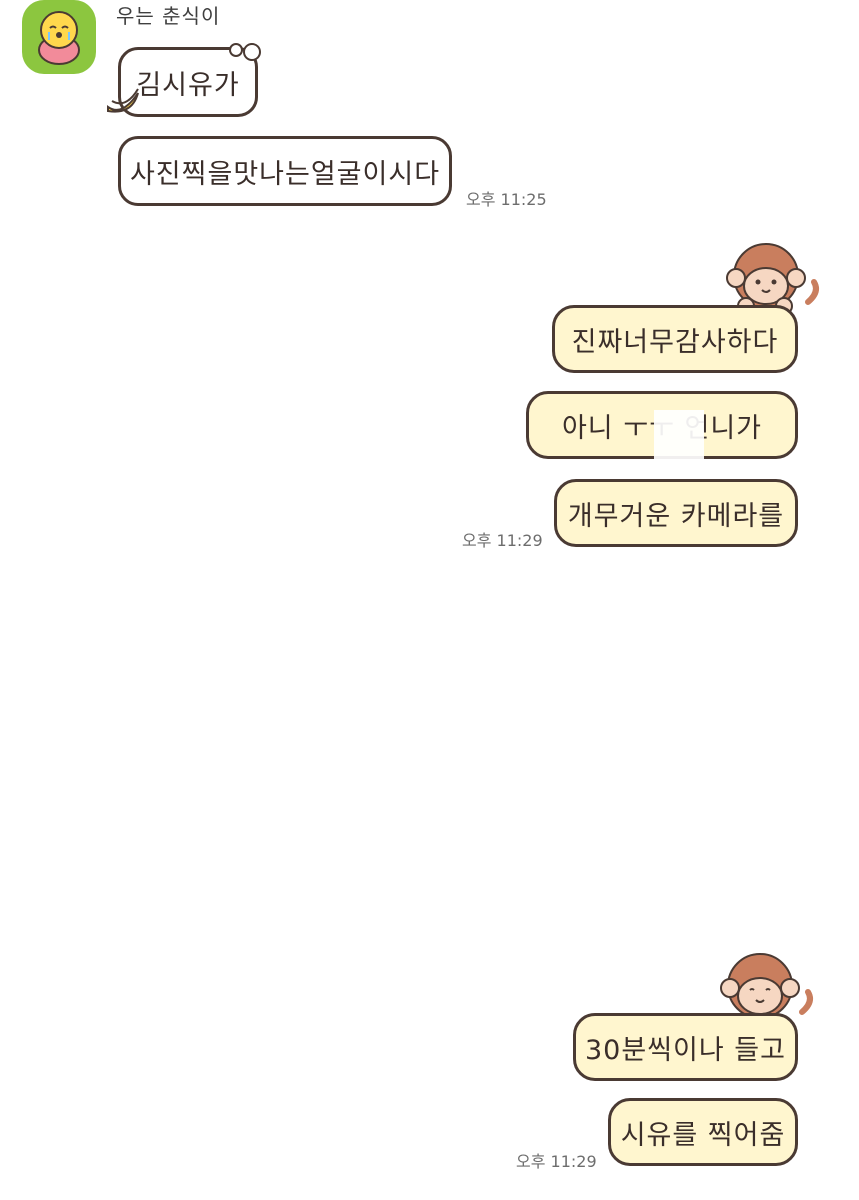 The height and width of the screenshot is (1200, 859). What do you see at coordinates (123, 100) in the screenshot?
I see `banana-icon` at bounding box center [123, 100].